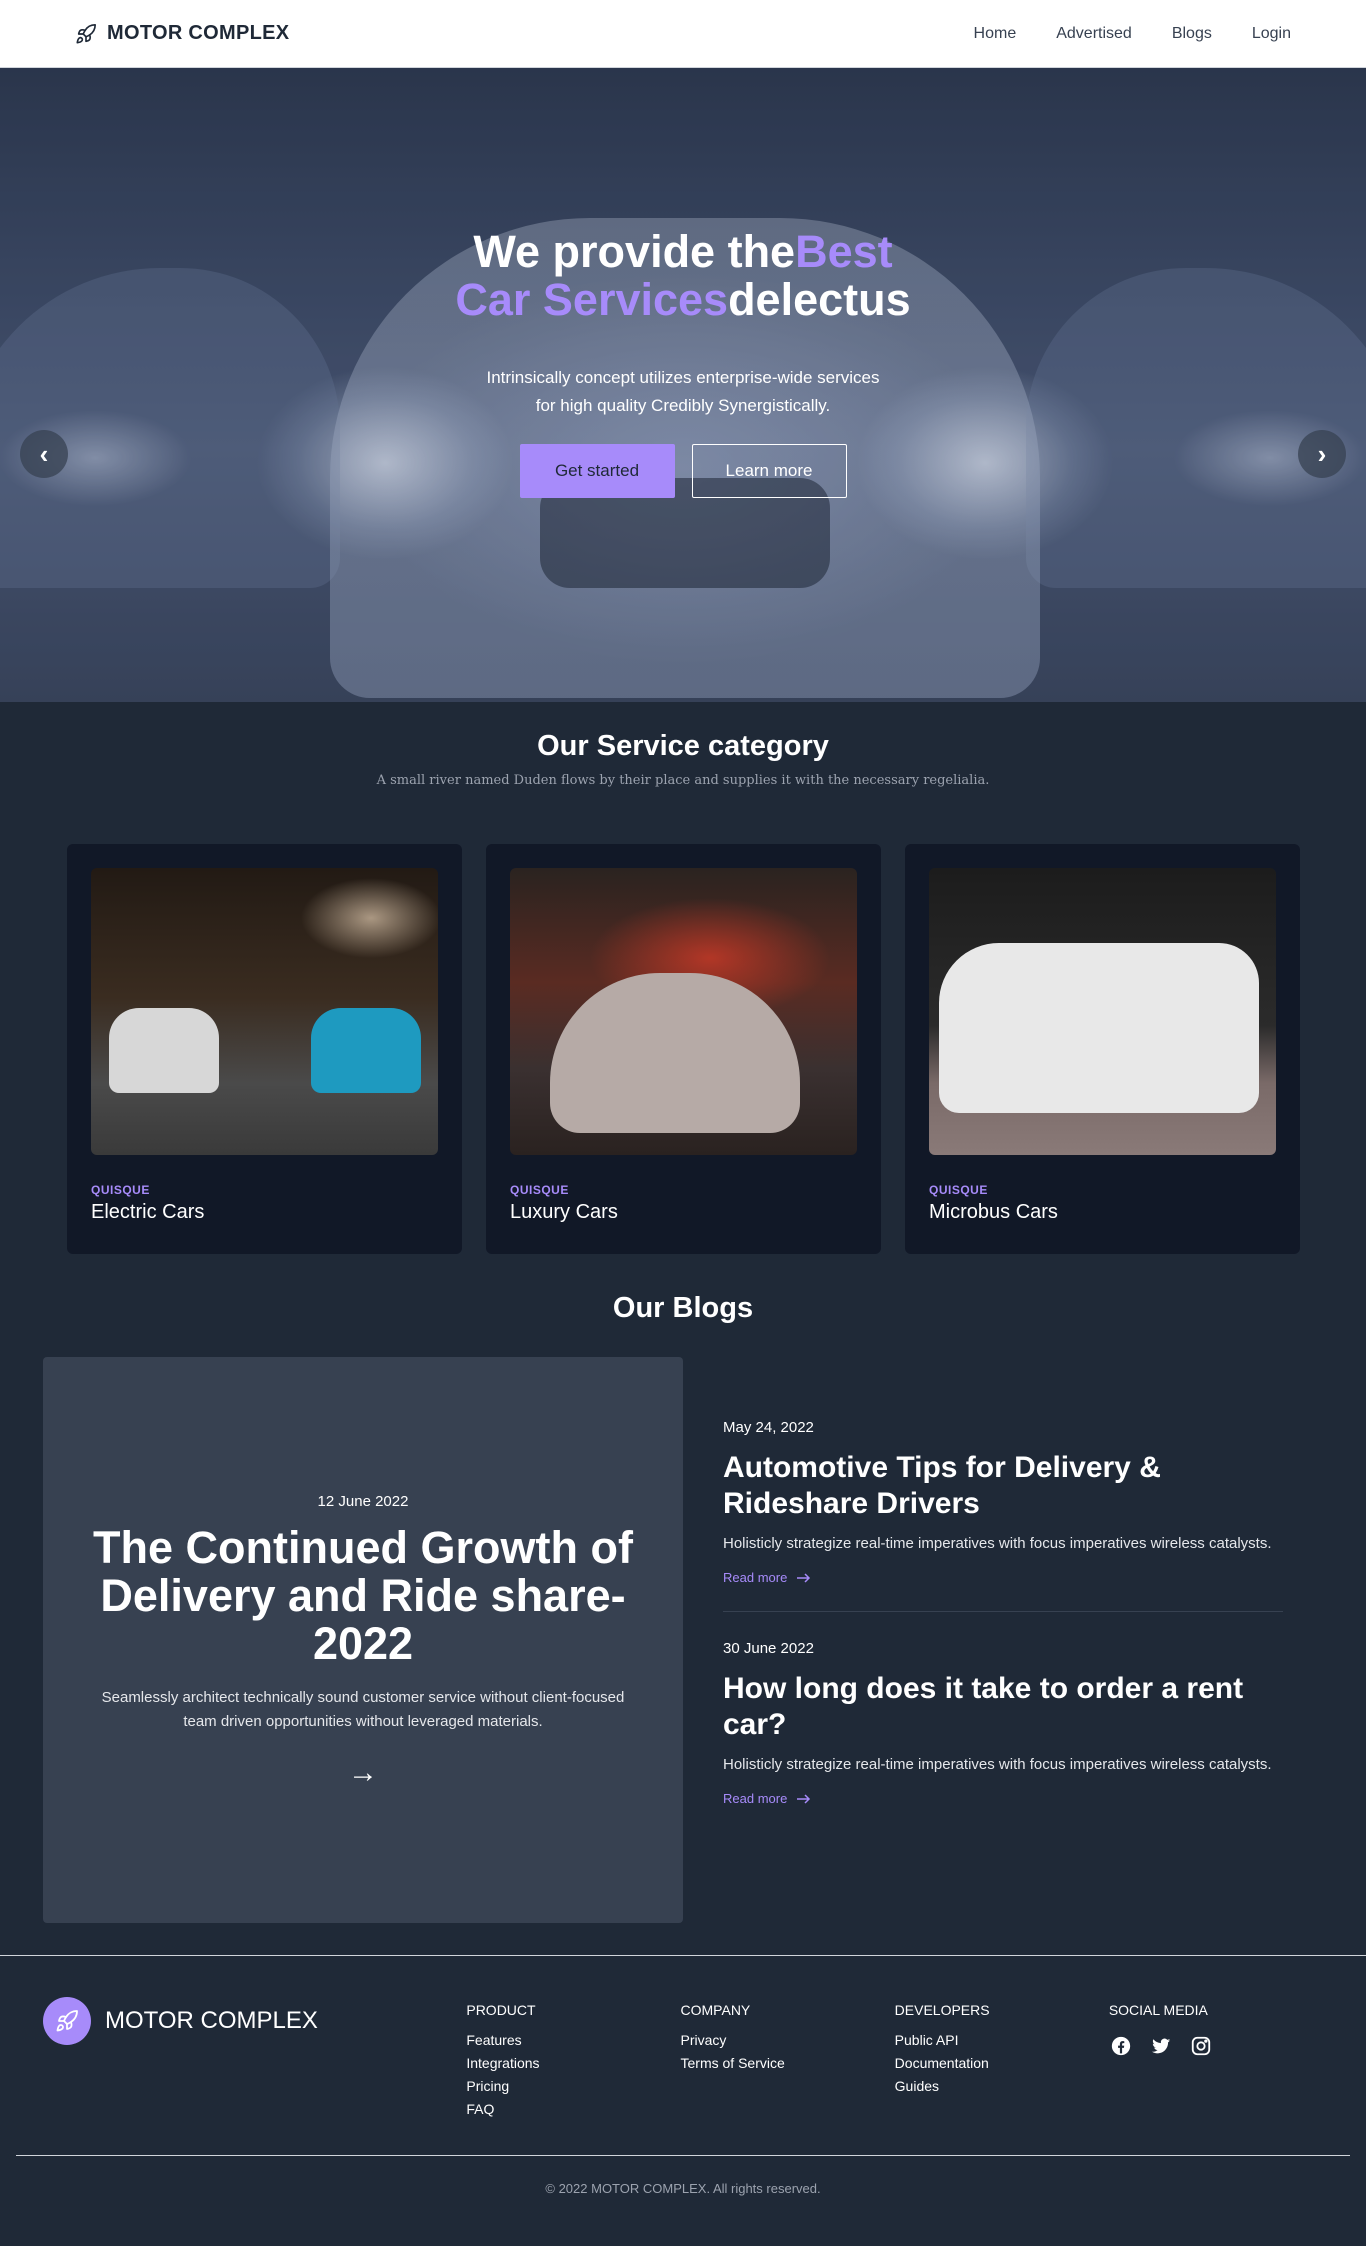 The height and width of the screenshot is (2246, 1366). I want to click on footer-link-integrations: Integrations, so click(573, 2063).